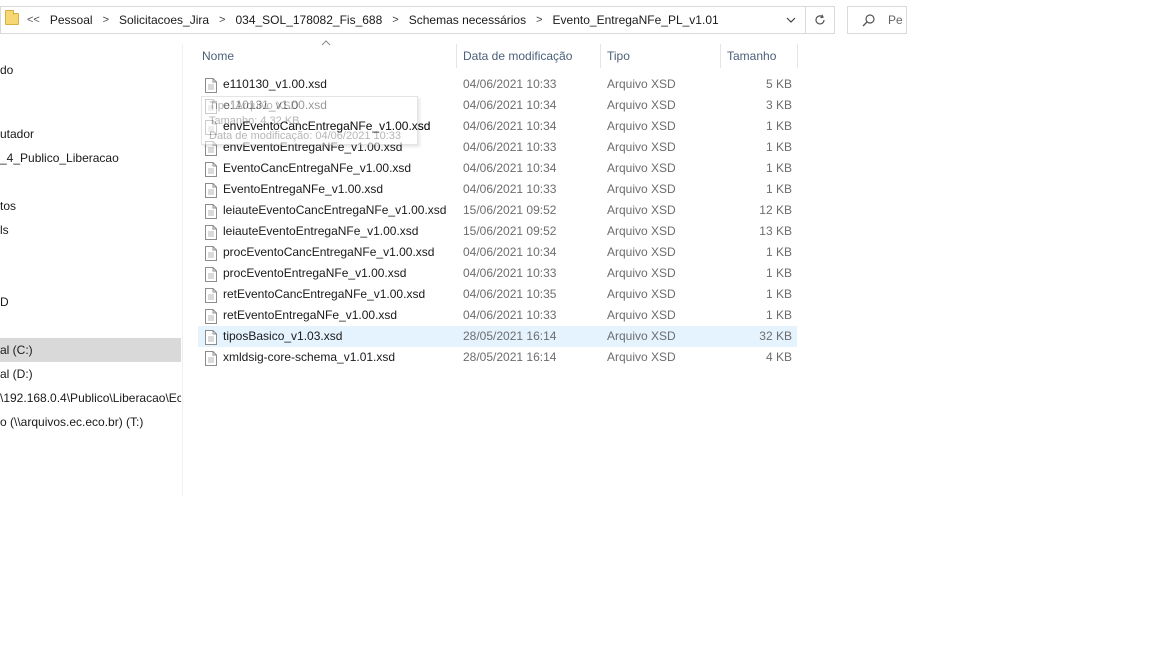 This screenshot has width=1152, height=648. I want to click on file-date: 04/06/2021 10:35, so click(510, 294).